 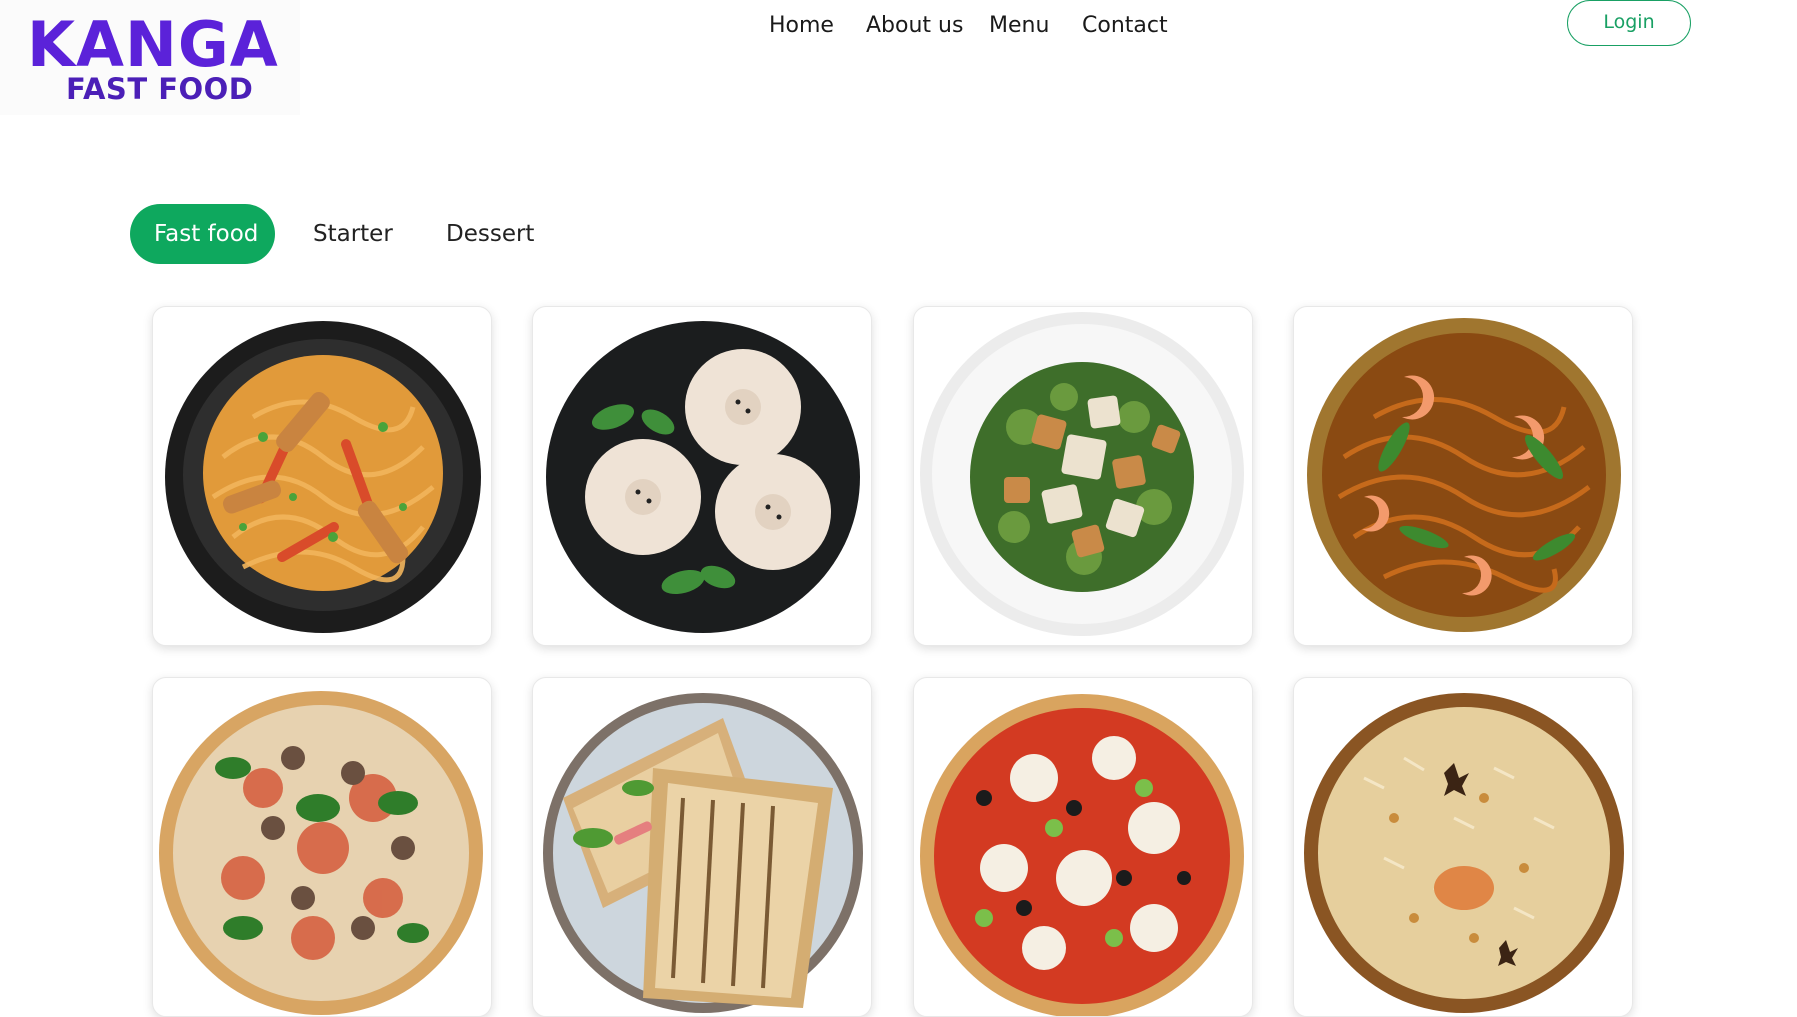 I want to click on biryani-icon, so click(x=1463, y=847).